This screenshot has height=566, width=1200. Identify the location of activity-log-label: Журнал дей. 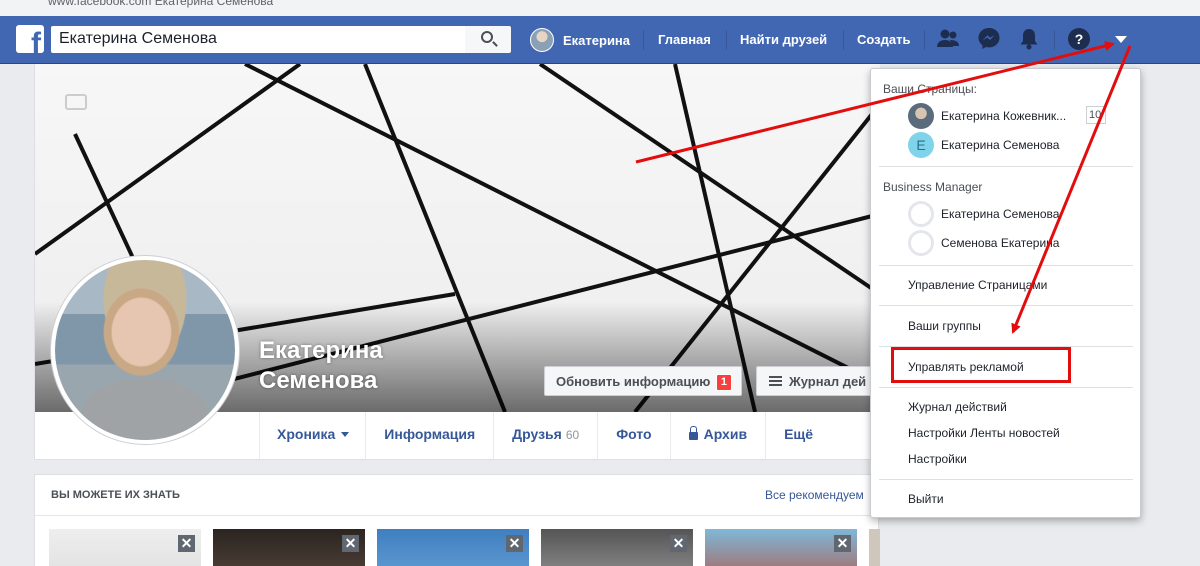
(828, 381).